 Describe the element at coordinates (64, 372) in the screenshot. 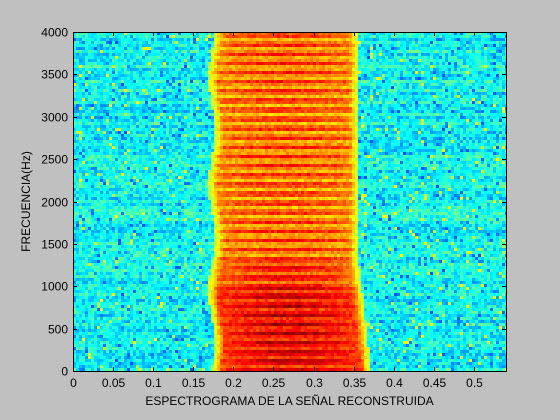

I see `y-tick-label: 0` at that location.